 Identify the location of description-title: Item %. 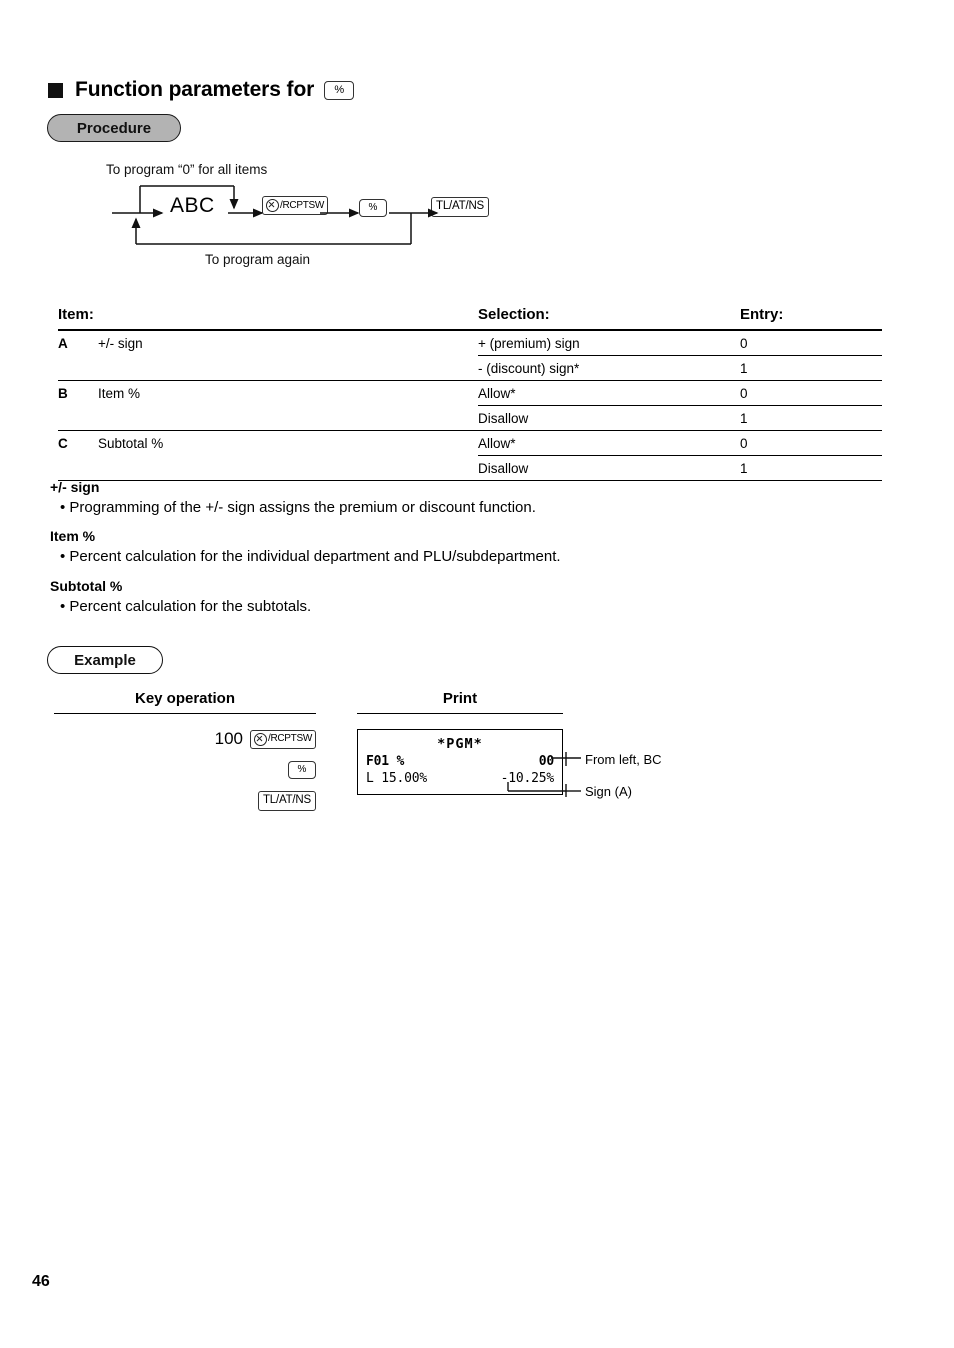
(73, 536).